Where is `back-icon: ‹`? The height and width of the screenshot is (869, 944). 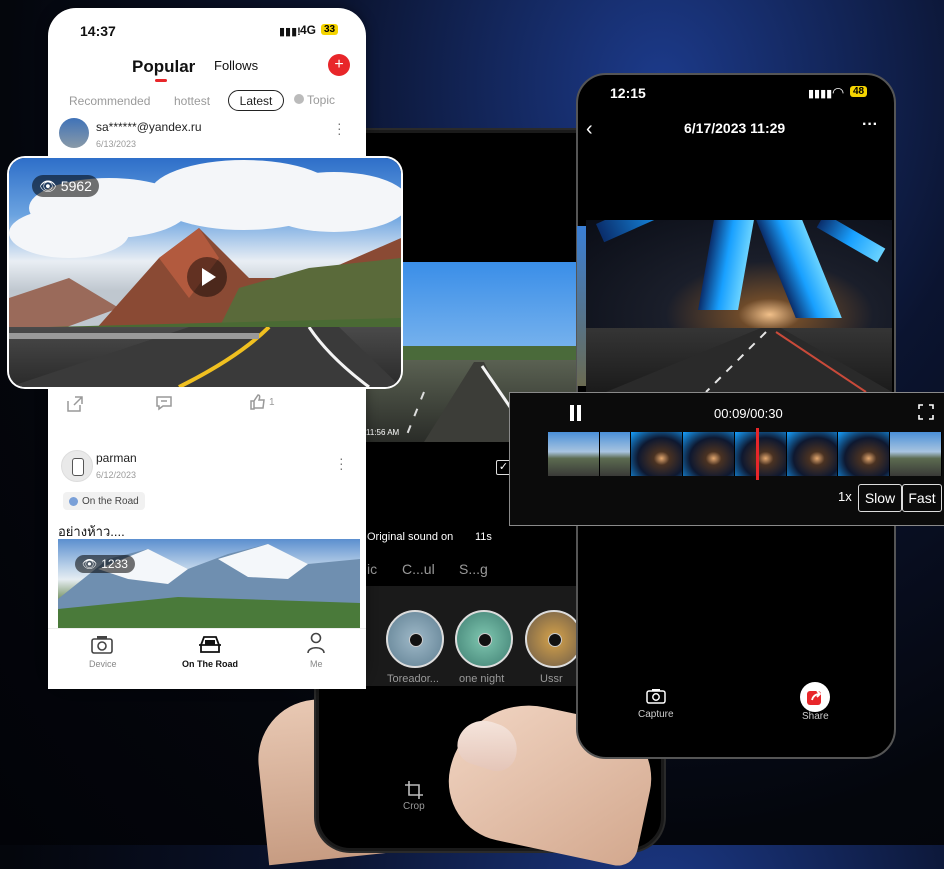 back-icon: ‹ is located at coordinates (589, 129).